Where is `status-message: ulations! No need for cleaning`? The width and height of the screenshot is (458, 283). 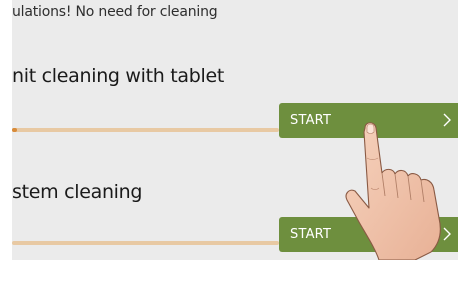 status-message: ulations! No need for cleaning is located at coordinates (115, 12).